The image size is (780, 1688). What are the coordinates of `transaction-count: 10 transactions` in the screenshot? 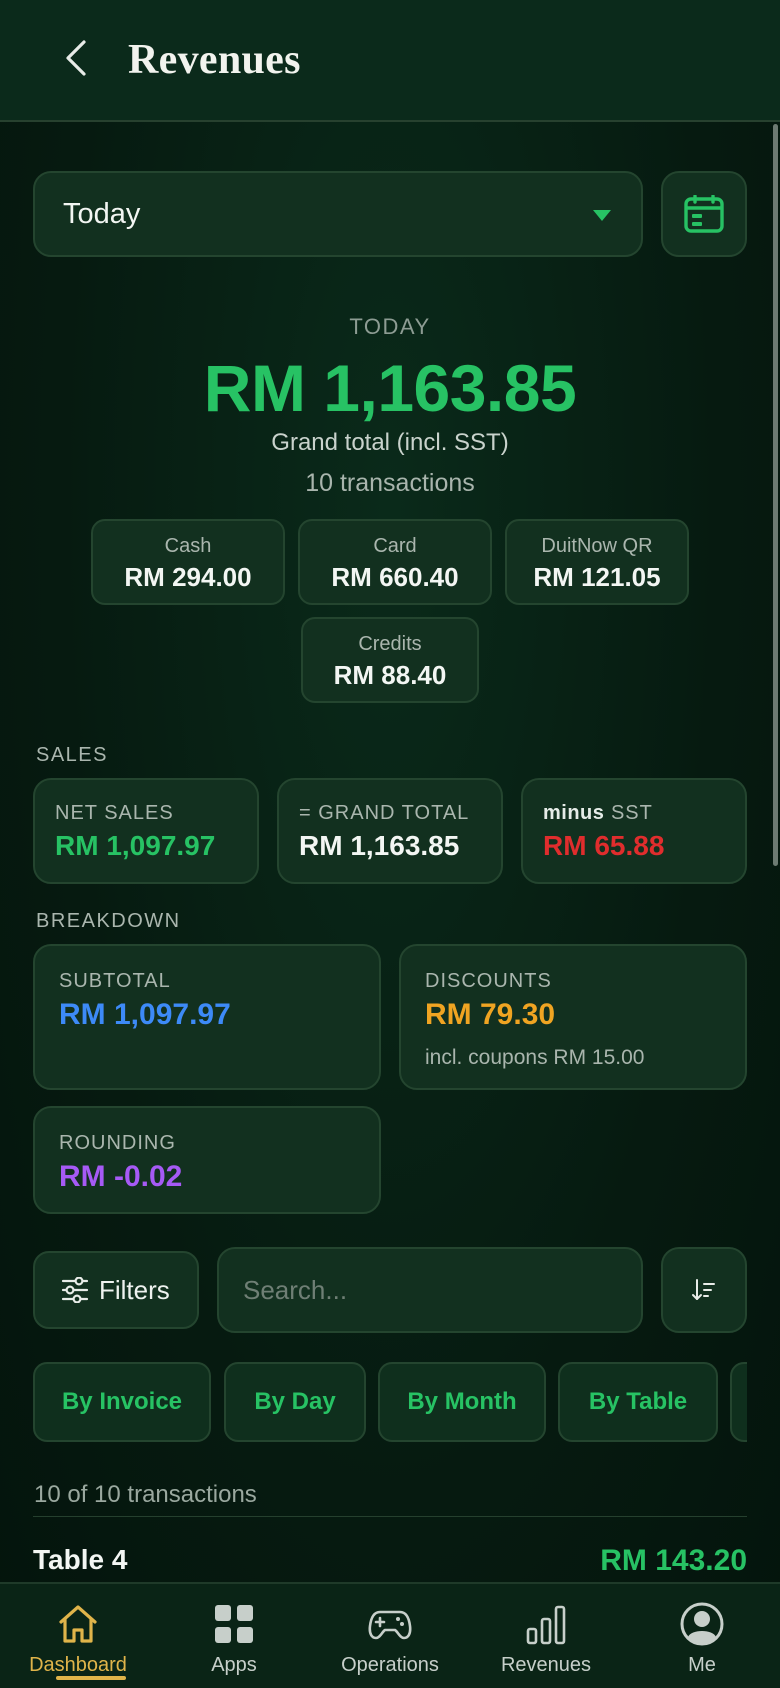 It's located at (390, 483).